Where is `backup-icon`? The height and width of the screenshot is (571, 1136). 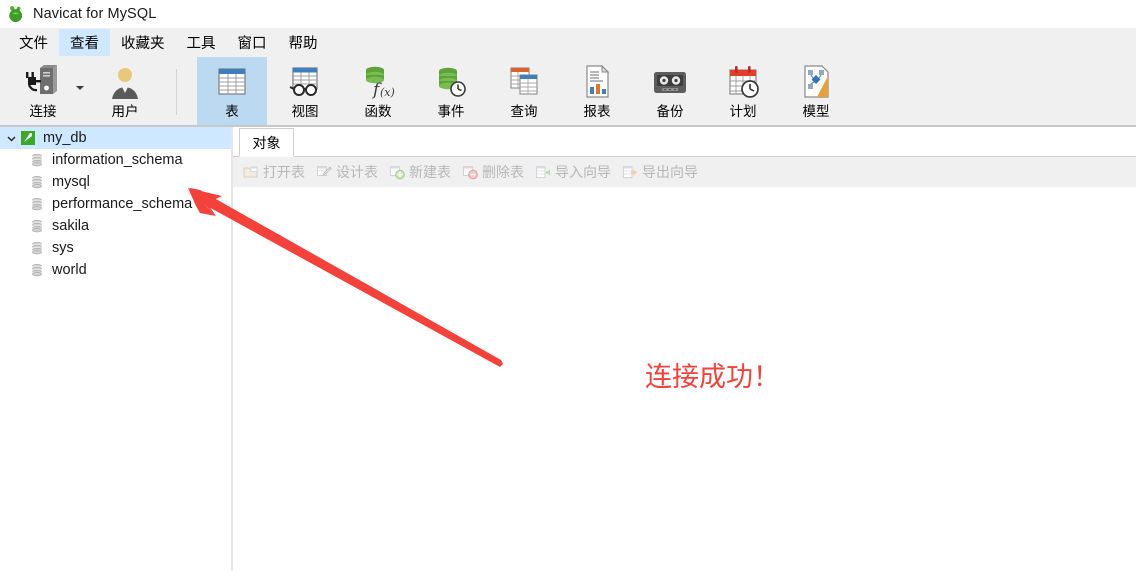 backup-icon is located at coordinates (670, 82).